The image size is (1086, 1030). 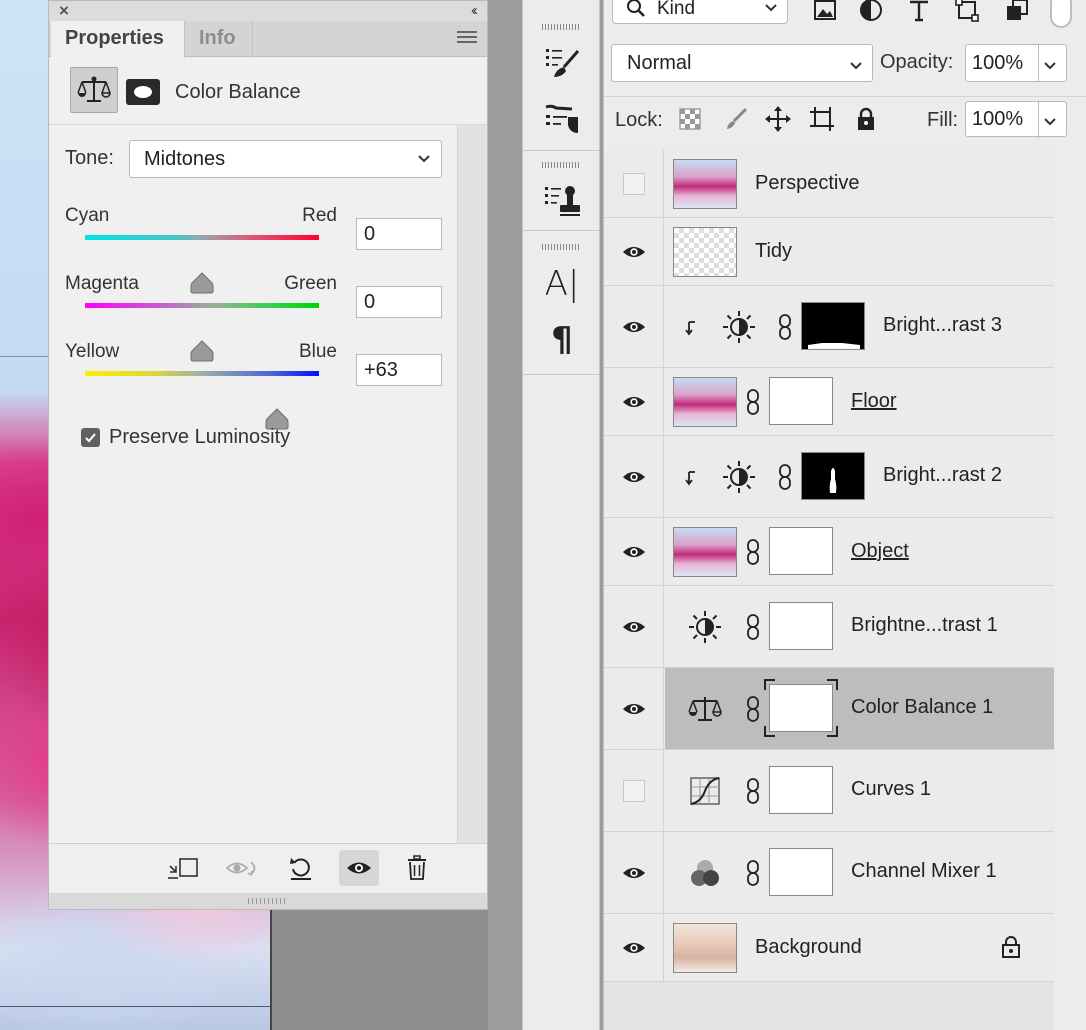 I want to click on yellow-blue-slider-track, so click(x=202, y=400).